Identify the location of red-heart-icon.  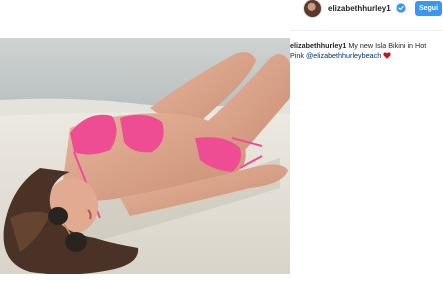
(387, 55).